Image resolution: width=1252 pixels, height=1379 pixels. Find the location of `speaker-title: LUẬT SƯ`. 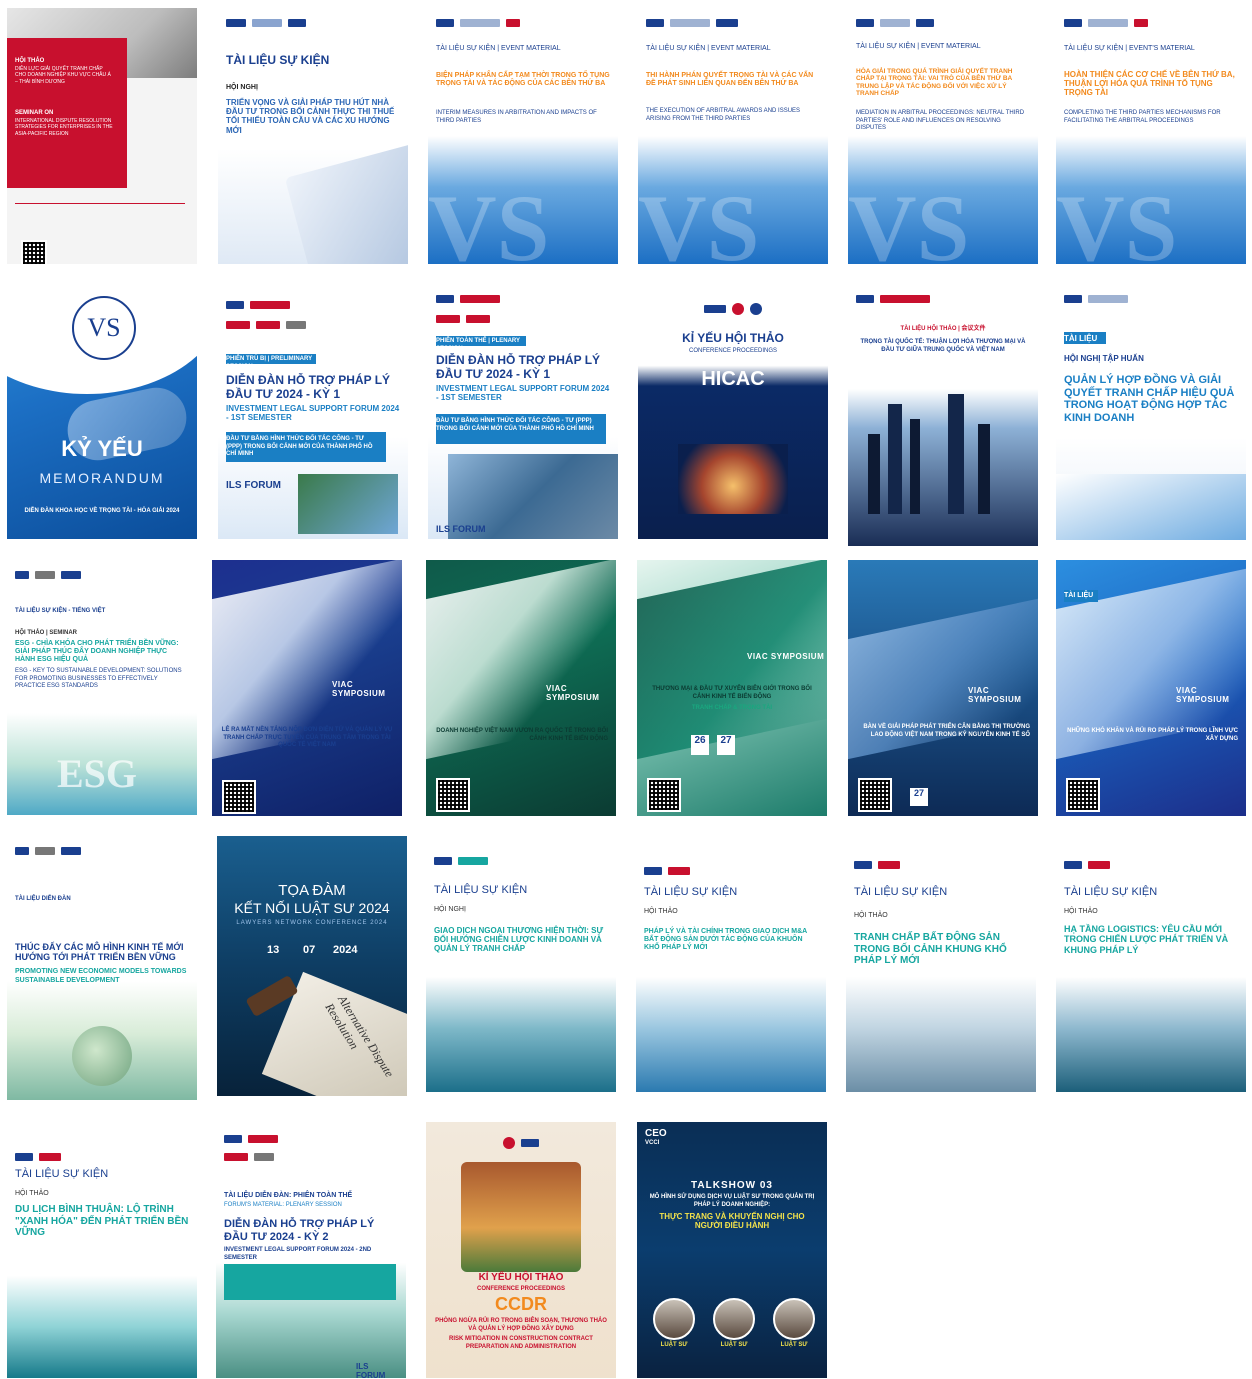

speaker-title: LUẬT SƯ is located at coordinates (734, 1345).